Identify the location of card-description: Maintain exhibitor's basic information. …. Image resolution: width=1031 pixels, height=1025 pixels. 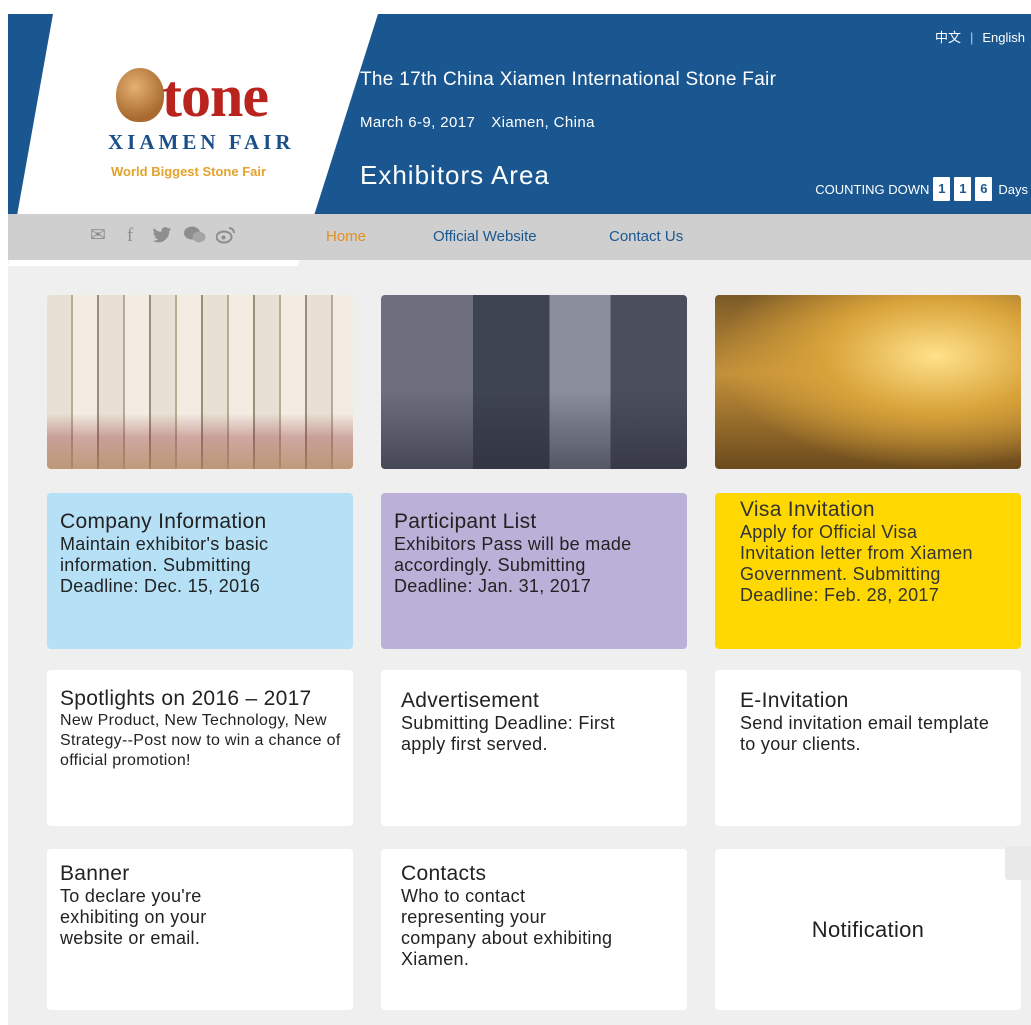
(164, 565).